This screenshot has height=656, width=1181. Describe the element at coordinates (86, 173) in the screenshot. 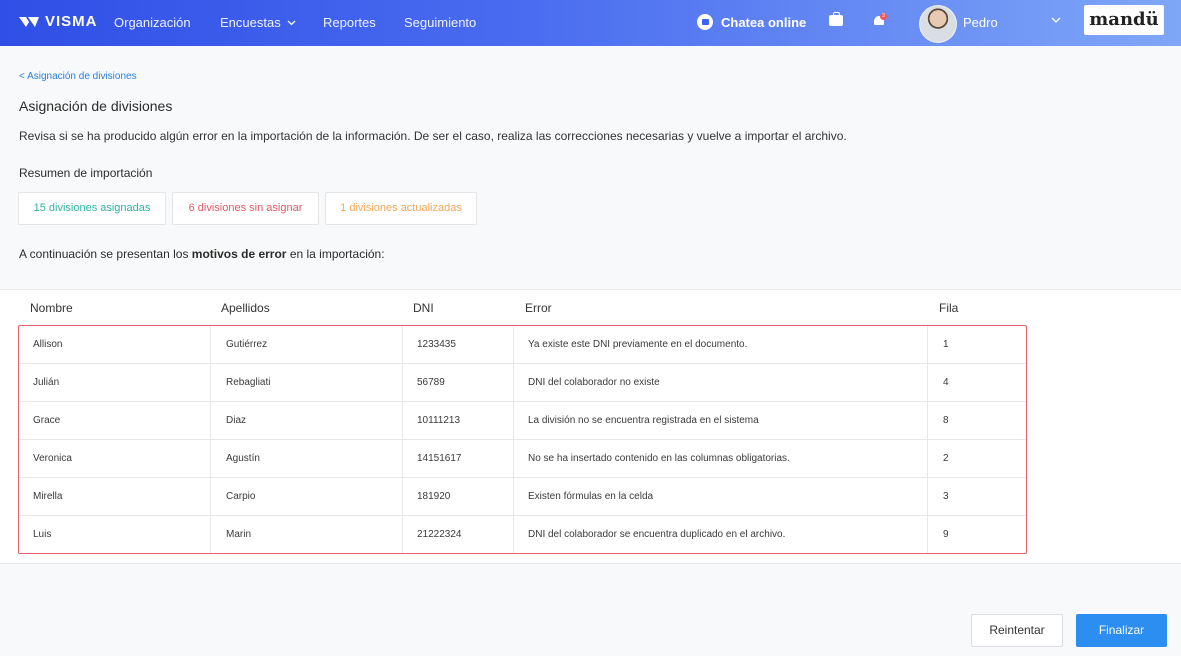

I see `summary-title: Resumen de importación` at that location.